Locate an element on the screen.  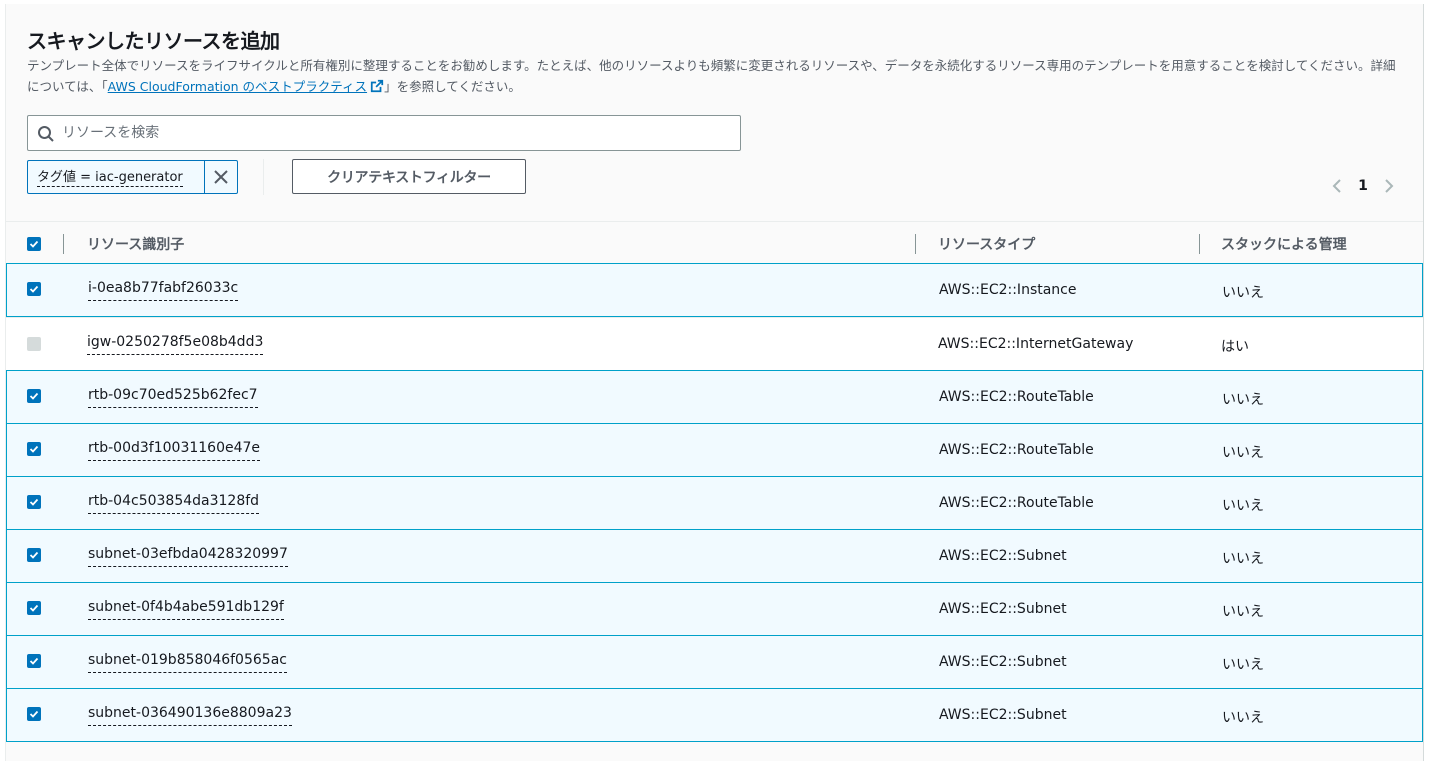
current-page-number: 1 is located at coordinates (1363, 186).